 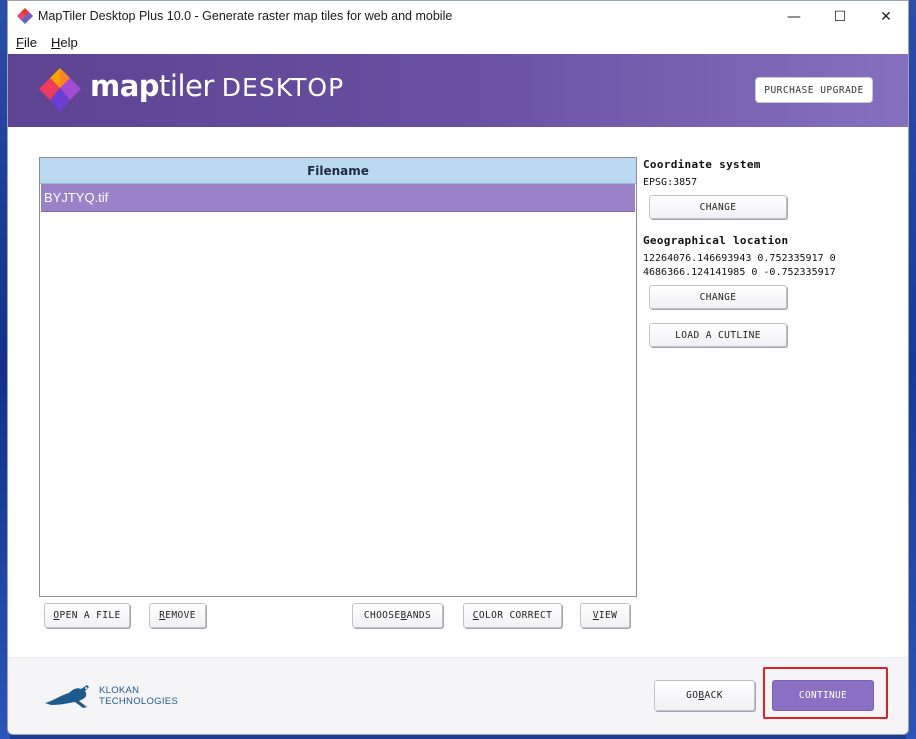 What do you see at coordinates (716, 240) in the screenshot?
I see `geographical-location-heading: Geographical location` at bounding box center [716, 240].